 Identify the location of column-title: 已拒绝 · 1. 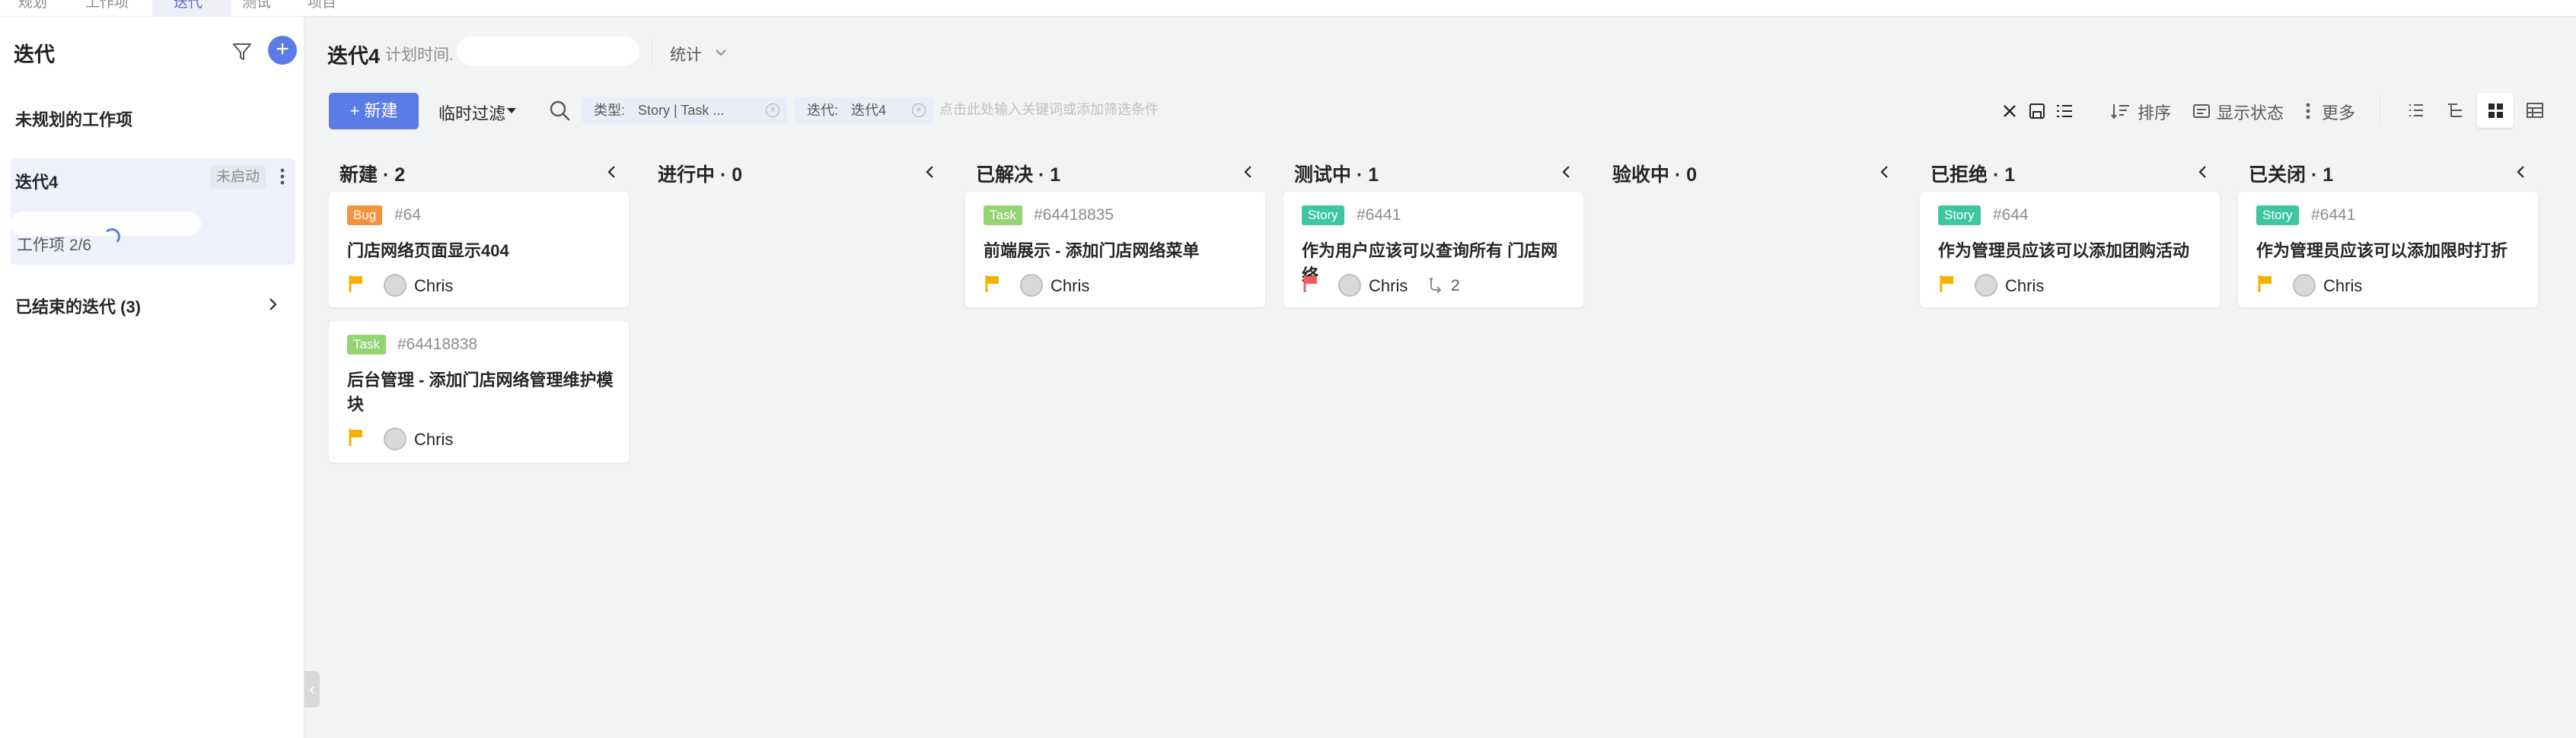
(1973, 175).